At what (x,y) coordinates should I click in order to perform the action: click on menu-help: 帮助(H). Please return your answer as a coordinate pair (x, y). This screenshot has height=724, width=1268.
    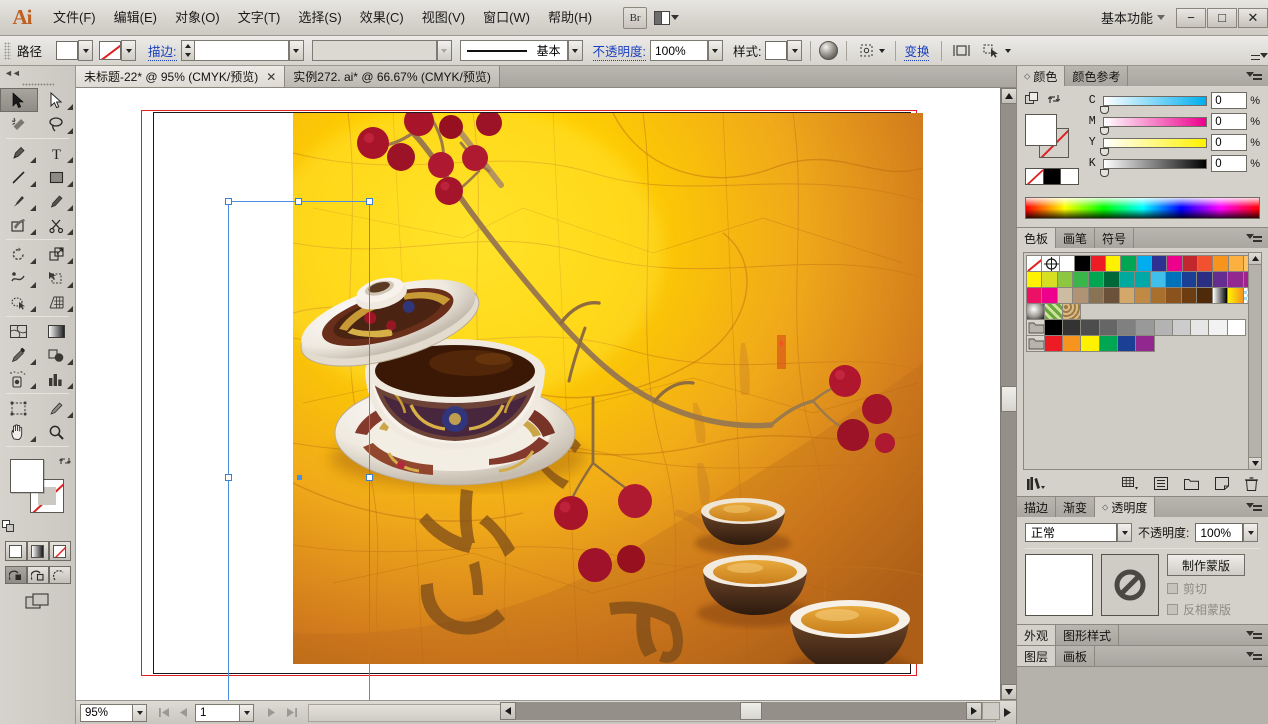
    Looking at the image, I should click on (570, 18).